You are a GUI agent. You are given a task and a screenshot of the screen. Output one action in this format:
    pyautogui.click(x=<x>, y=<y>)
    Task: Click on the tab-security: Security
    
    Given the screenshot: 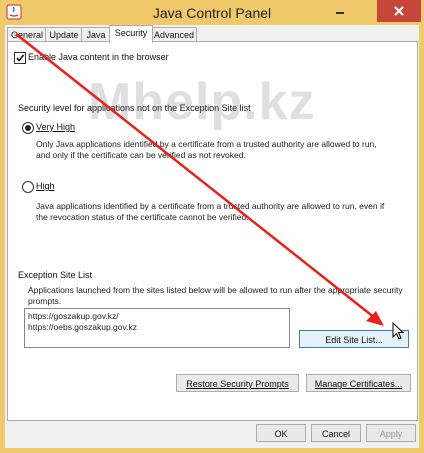 What is the action you would take?
    pyautogui.click(x=131, y=34)
    